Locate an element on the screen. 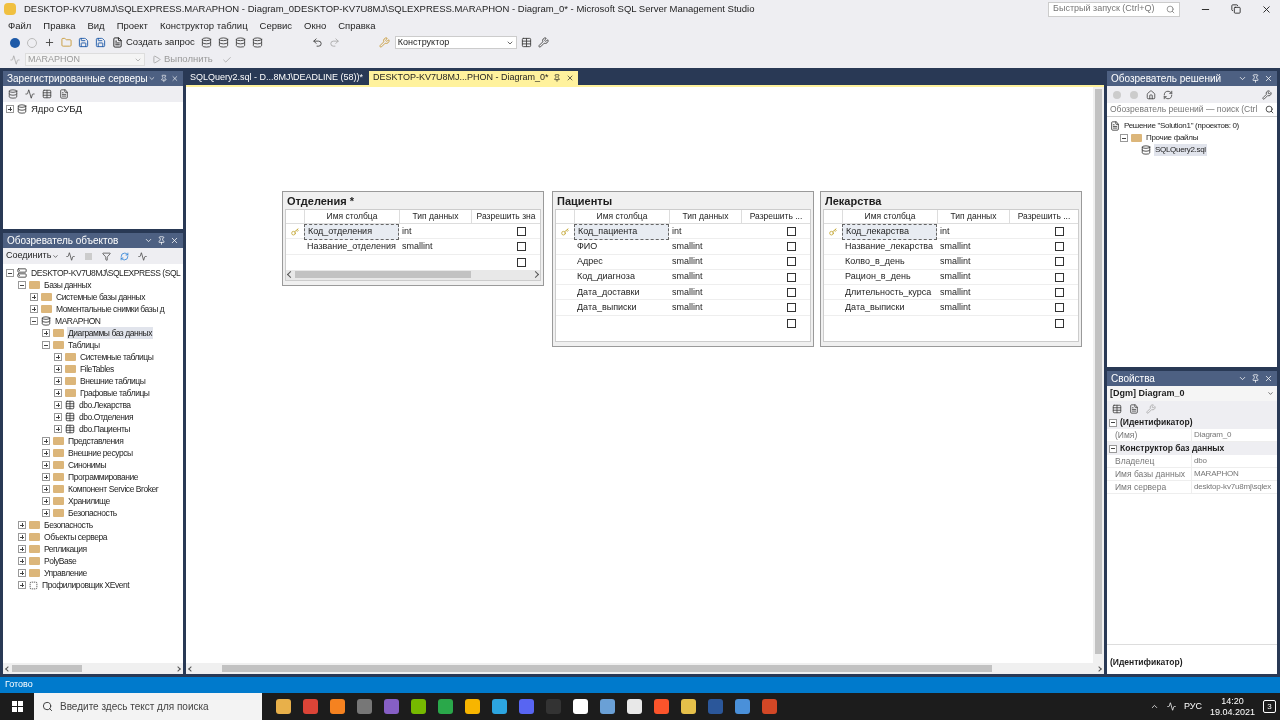  table-cell: Код_отделения is located at coordinates (351, 232).